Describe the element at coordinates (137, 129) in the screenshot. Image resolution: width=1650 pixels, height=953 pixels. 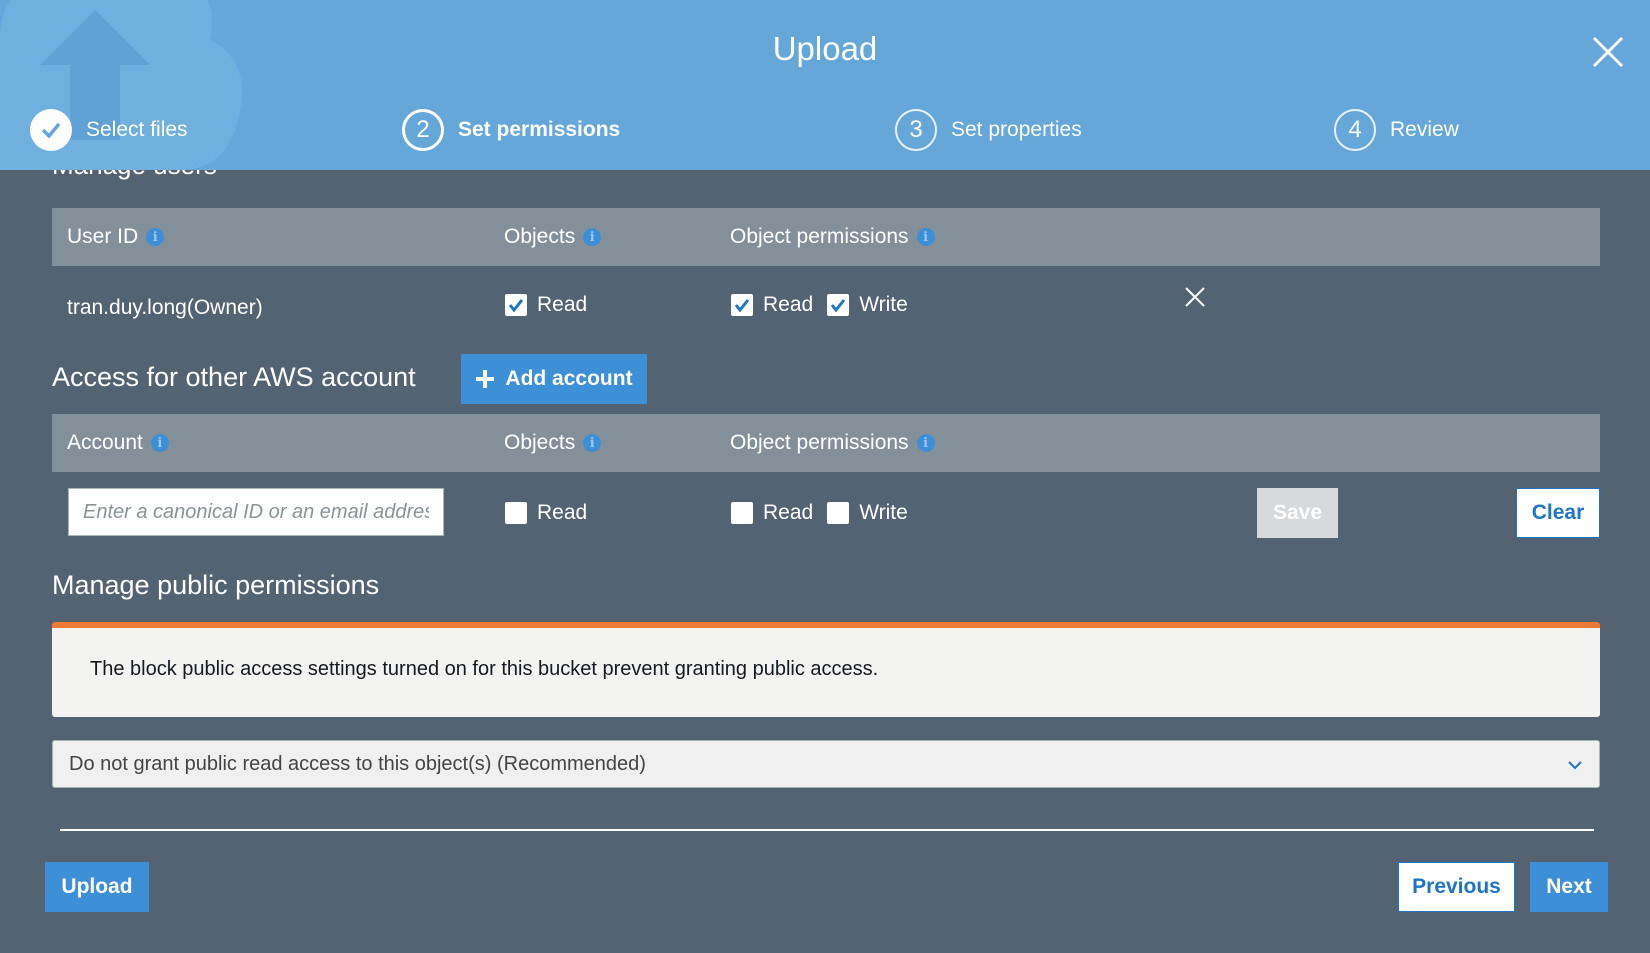
I see `step-label: Select files` at that location.